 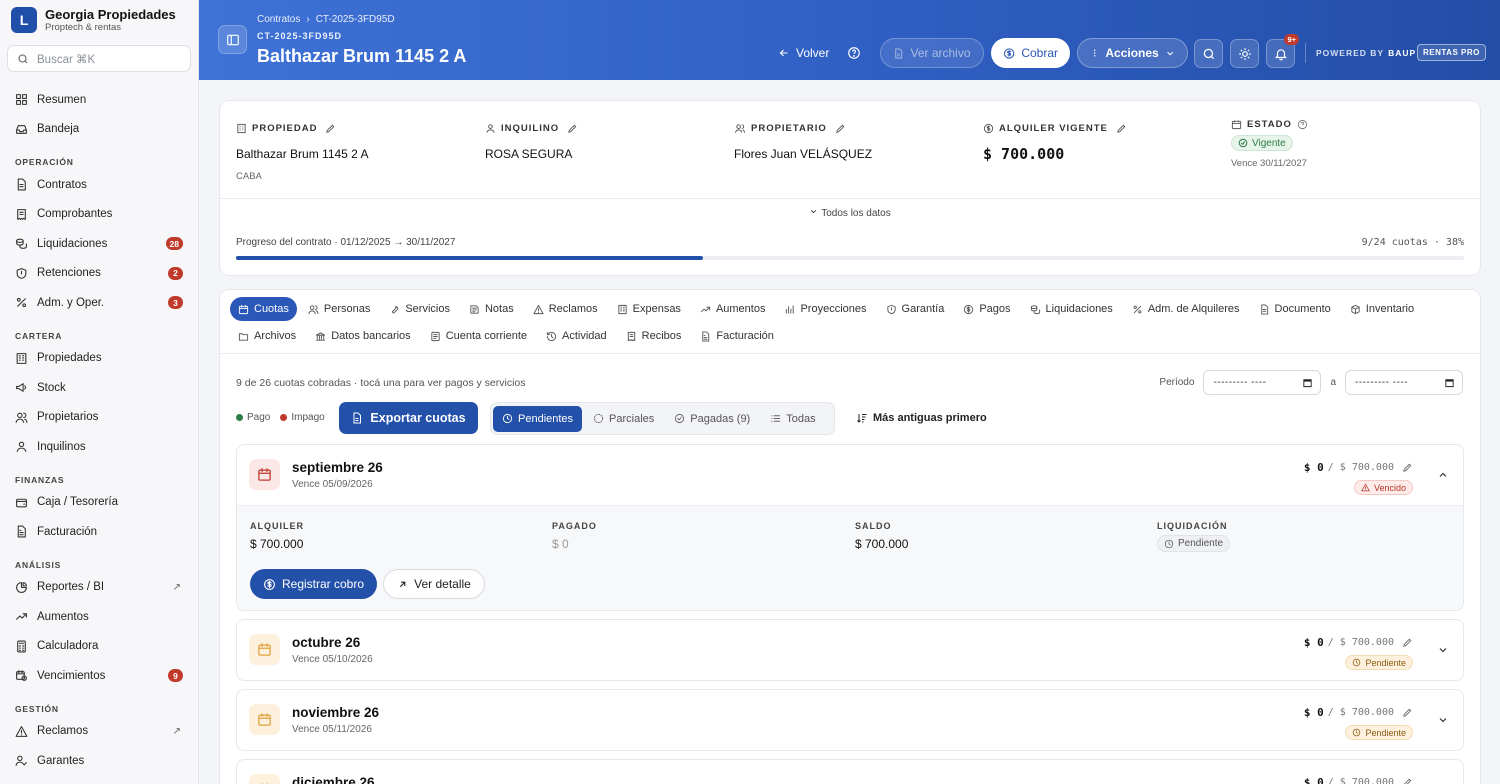 I want to click on help-icon, so click(x=1302, y=124).